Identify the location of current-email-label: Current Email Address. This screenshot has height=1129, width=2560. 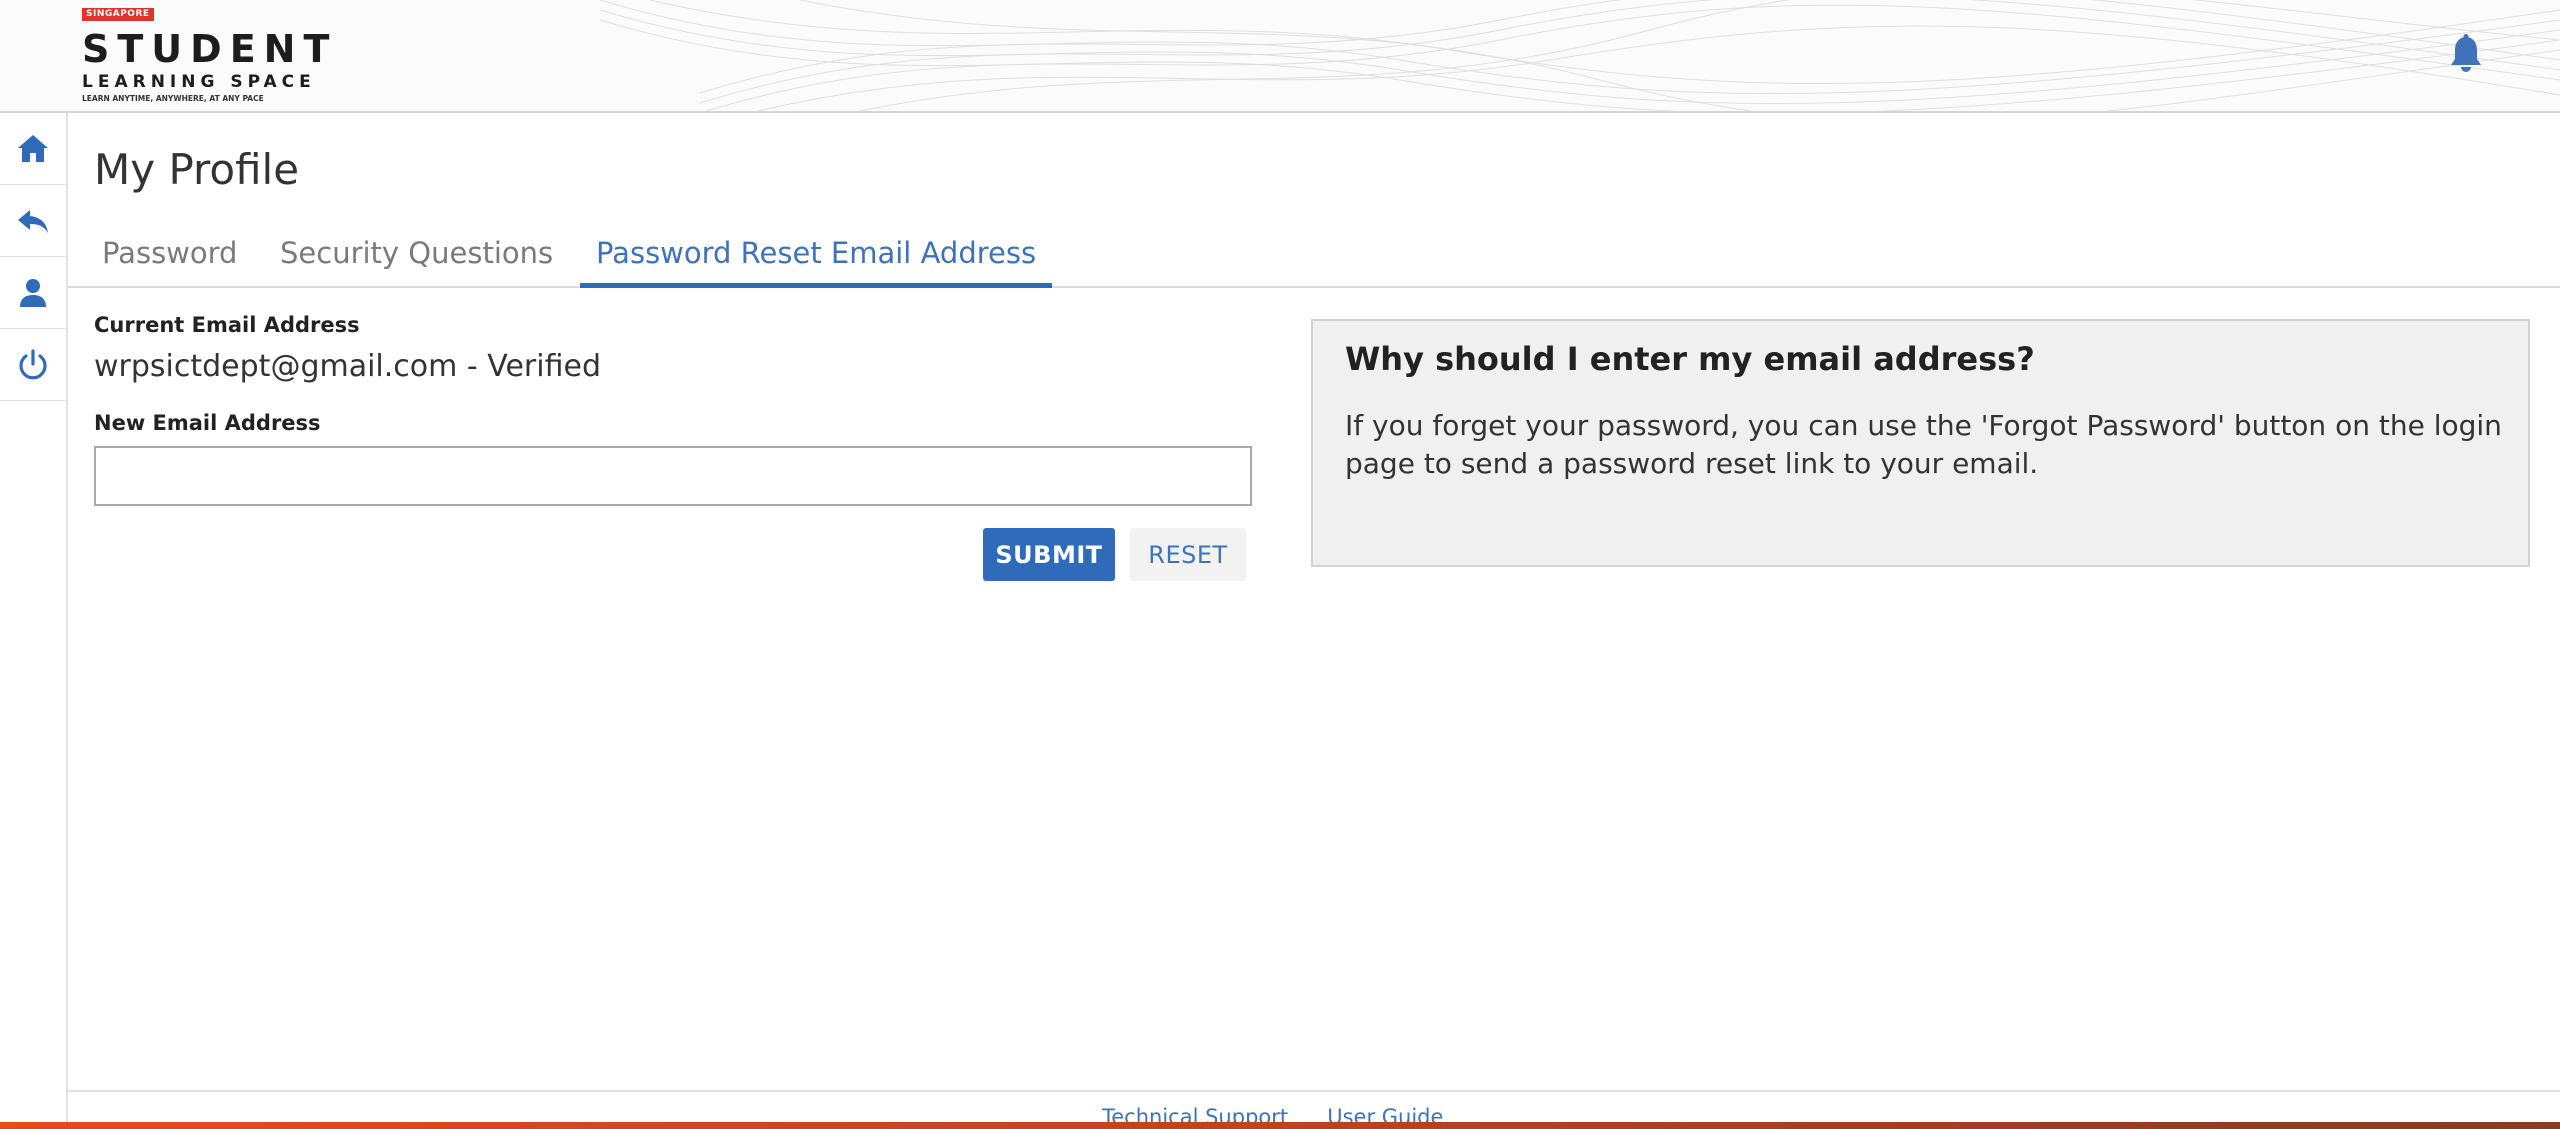
(227, 325).